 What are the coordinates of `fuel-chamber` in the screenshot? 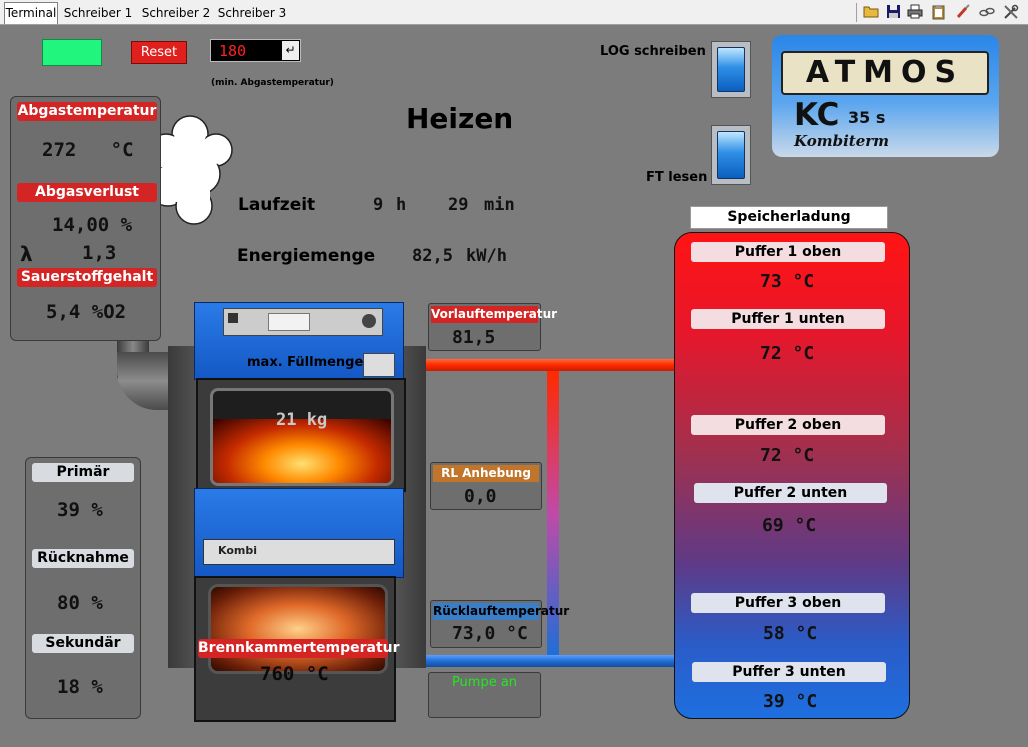 It's located at (302, 437).